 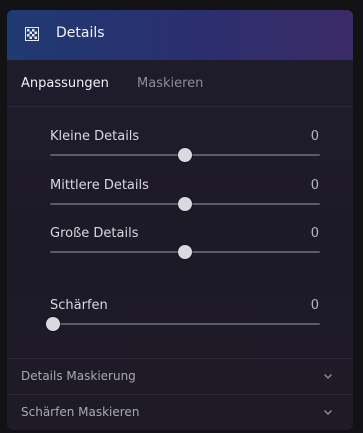 I want to click on tabs-divider, so click(x=180, y=106).